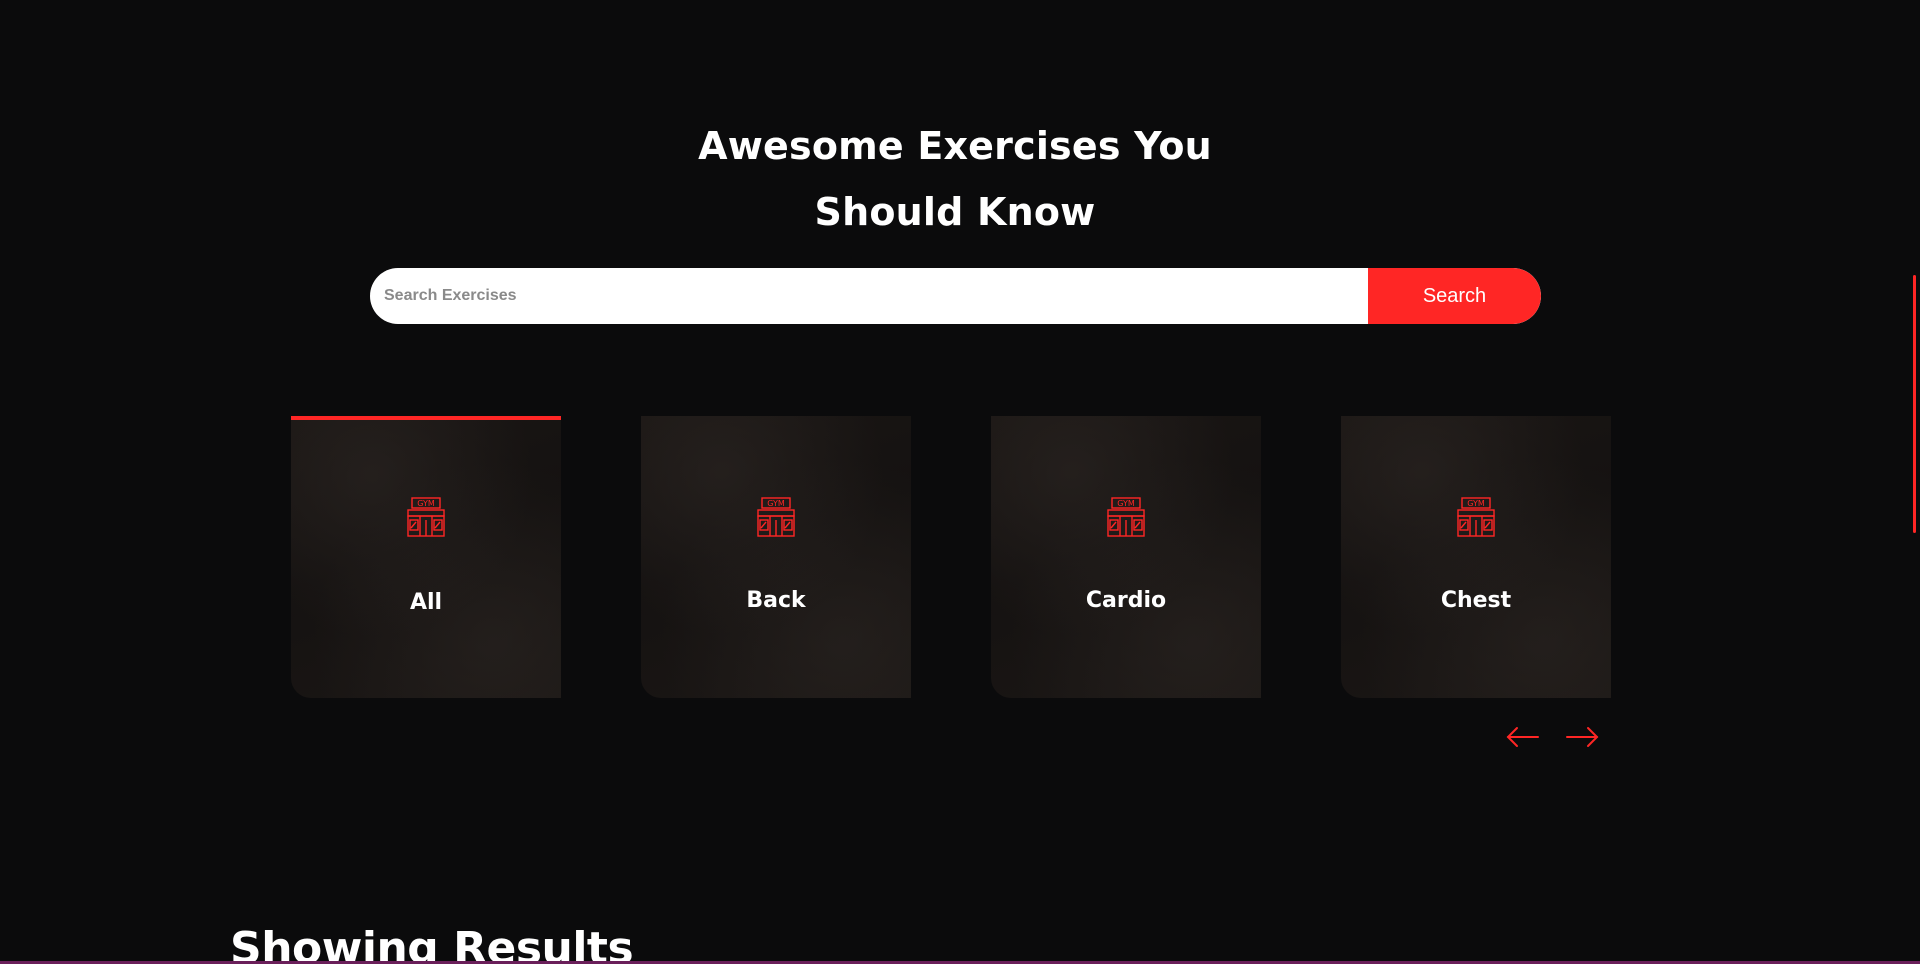  What do you see at coordinates (432, 943) in the screenshot?
I see `results-heading: Showing Results` at bounding box center [432, 943].